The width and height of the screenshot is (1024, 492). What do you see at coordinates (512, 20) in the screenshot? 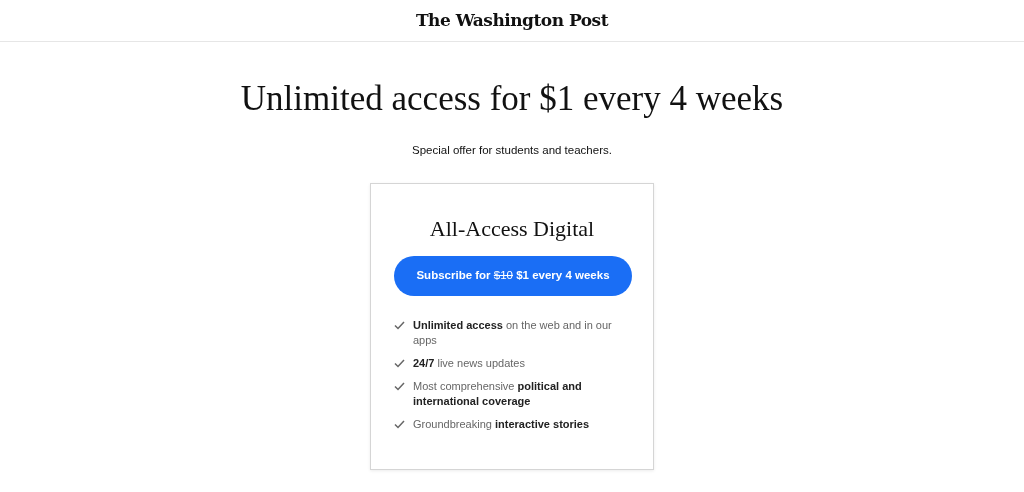
I see `logo: The Washington Post` at bounding box center [512, 20].